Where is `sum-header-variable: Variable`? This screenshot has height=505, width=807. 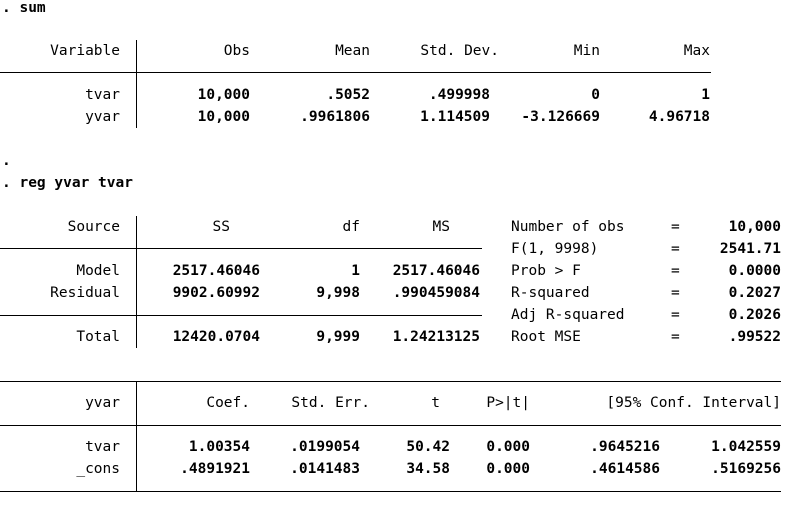
sum-header-variable: Variable is located at coordinates (85, 51).